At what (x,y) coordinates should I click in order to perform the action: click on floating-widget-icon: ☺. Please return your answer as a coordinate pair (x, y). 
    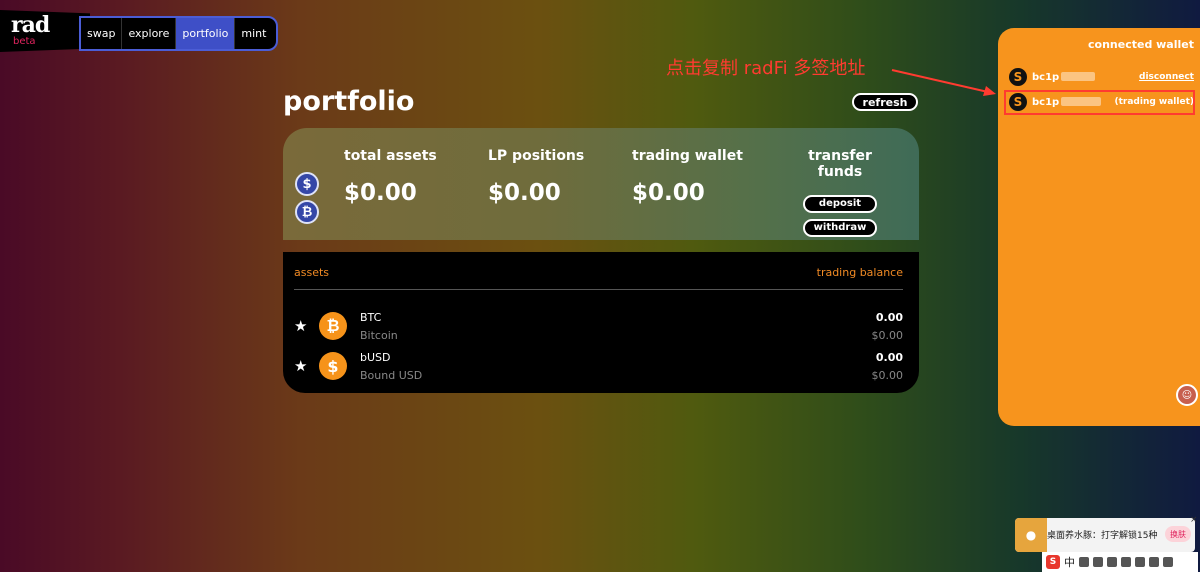
    Looking at the image, I should click on (1187, 395).